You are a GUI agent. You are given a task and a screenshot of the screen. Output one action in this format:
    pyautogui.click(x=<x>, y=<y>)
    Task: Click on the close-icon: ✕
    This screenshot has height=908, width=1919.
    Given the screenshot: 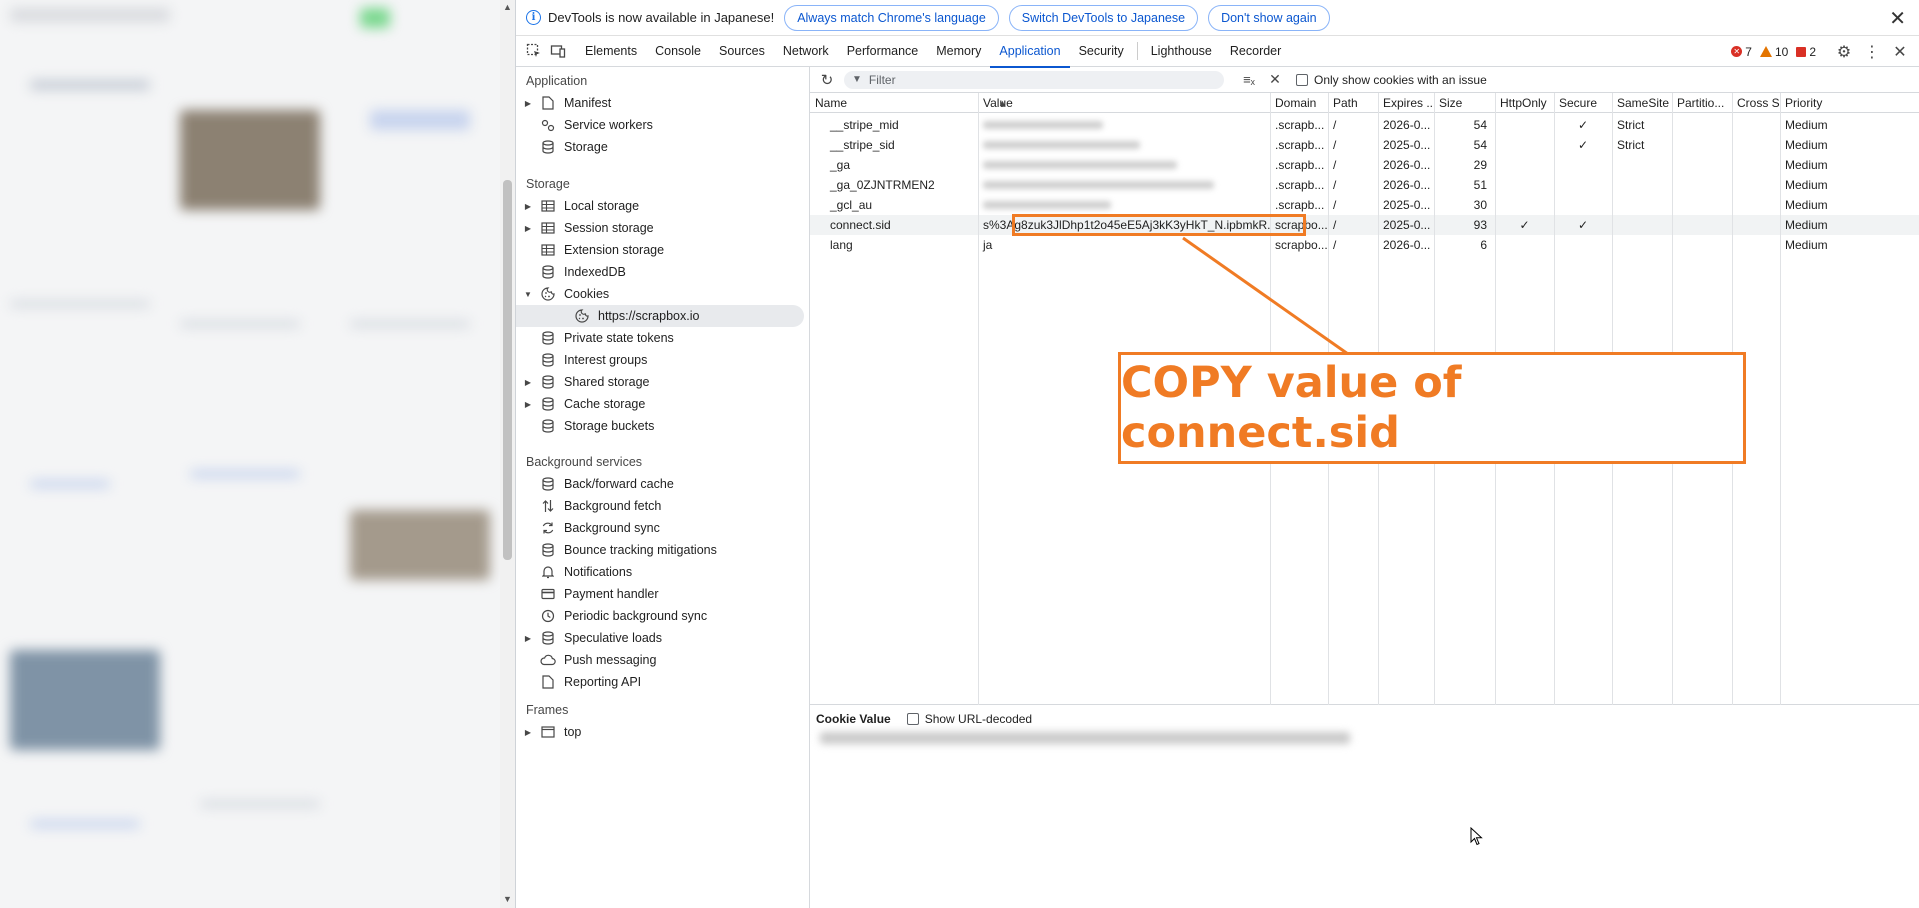 What is the action you would take?
    pyautogui.click(x=1897, y=18)
    